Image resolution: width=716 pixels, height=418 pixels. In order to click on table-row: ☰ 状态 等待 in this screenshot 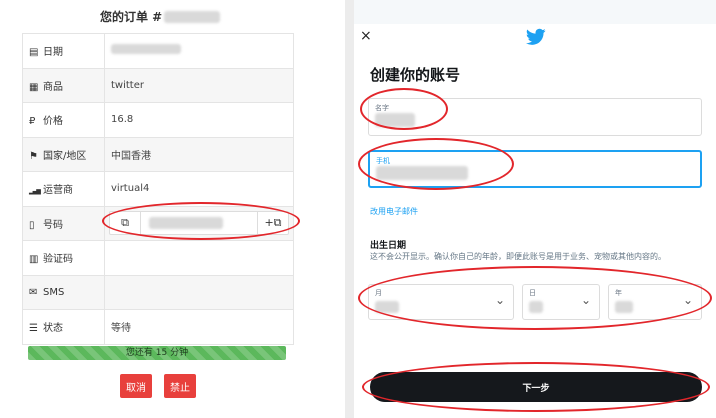, I will do `click(158, 327)`.